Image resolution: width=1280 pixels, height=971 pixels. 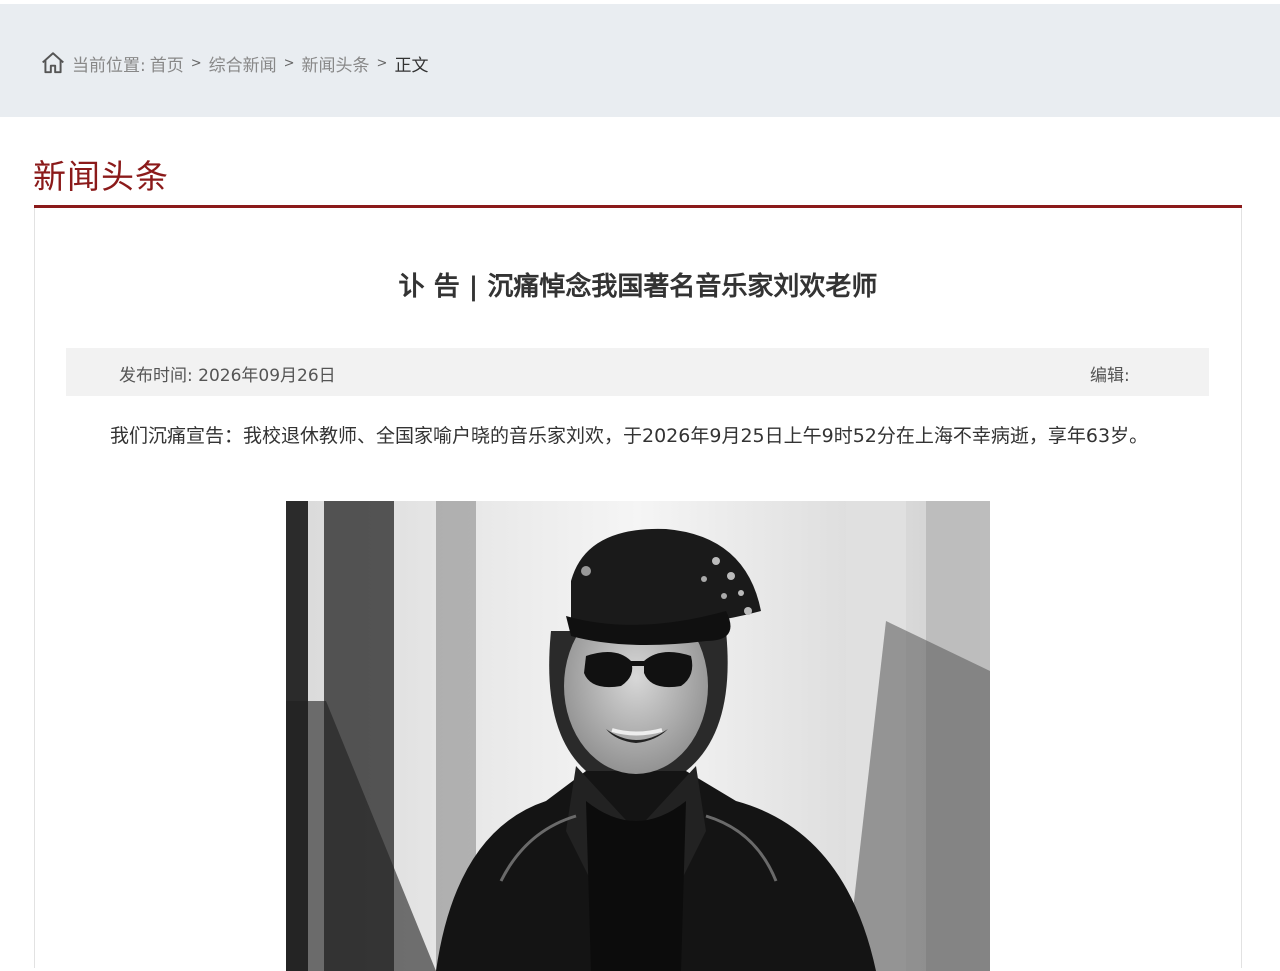 I want to click on publish-date: 2026年09月26日, so click(x=267, y=376).